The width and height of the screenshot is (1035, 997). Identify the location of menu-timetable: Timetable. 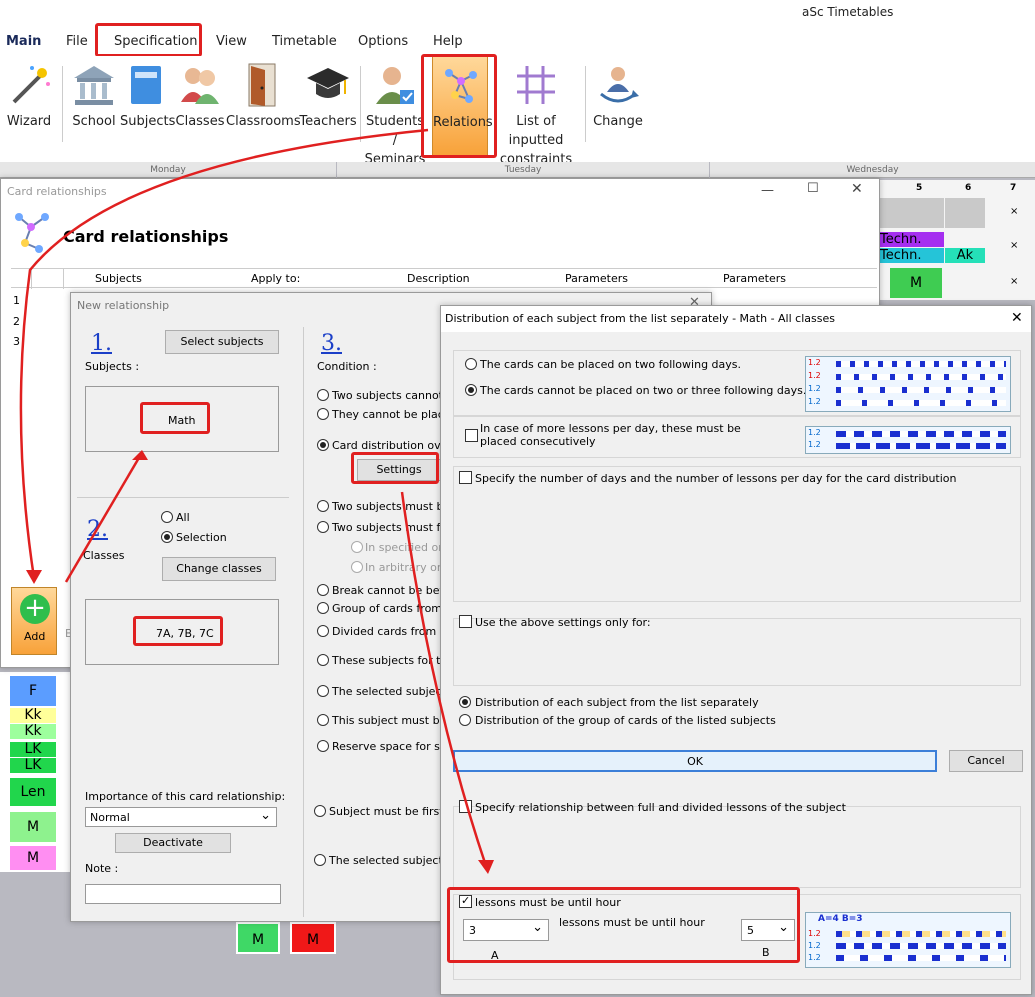
(304, 41).